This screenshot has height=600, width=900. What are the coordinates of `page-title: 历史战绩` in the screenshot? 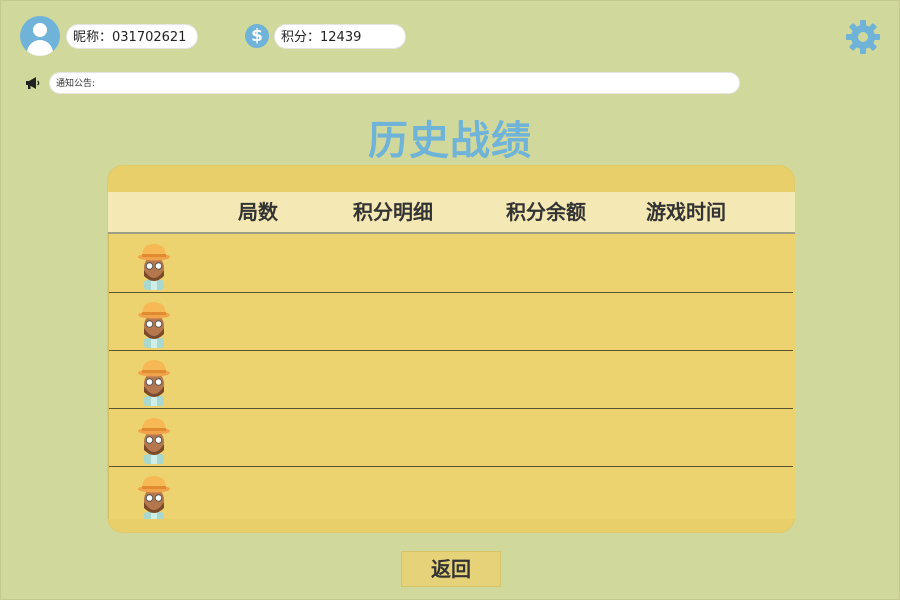 It's located at (450, 141).